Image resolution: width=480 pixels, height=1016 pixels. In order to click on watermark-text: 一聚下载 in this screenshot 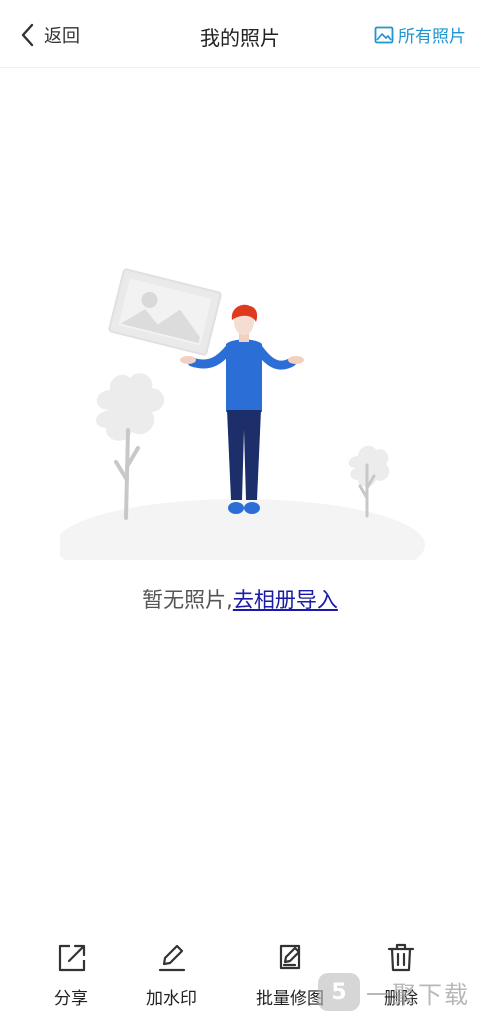, I will do `click(418, 994)`.